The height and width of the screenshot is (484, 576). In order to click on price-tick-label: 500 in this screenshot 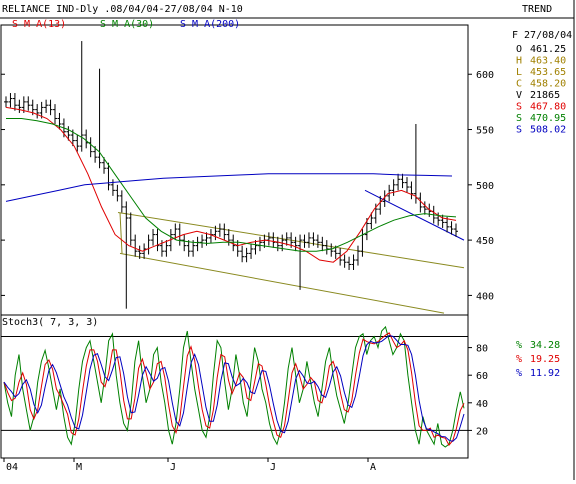, I will do `click(485, 186)`.